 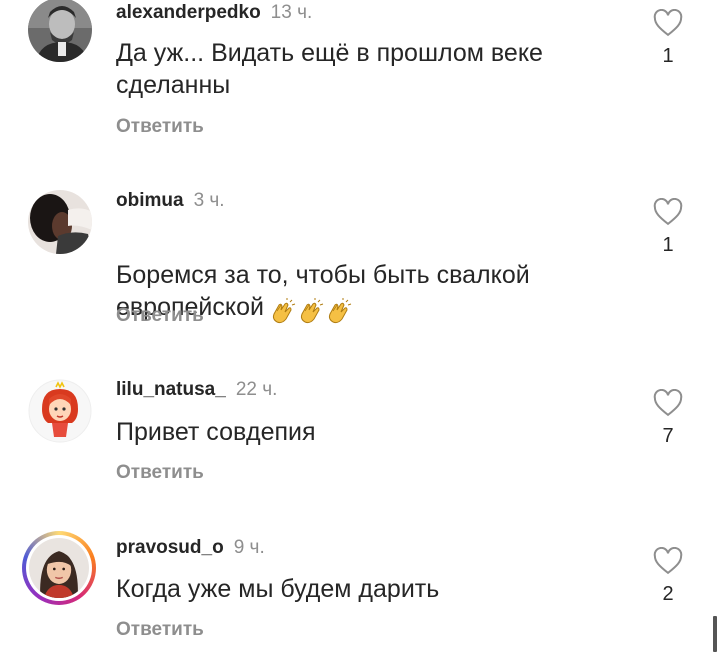 What do you see at coordinates (668, 418) in the screenshot?
I see `like-area: 7` at bounding box center [668, 418].